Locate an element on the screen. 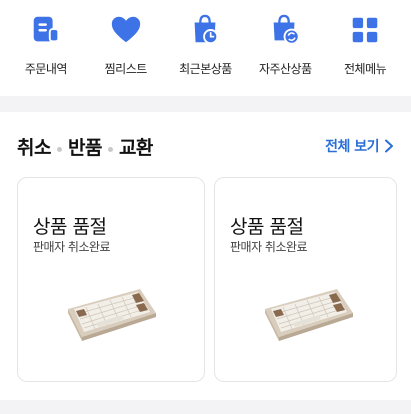 This screenshot has height=414, width=411. shortcut-recently-viewed: 최근본상품 is located at coordinates (206, 48).